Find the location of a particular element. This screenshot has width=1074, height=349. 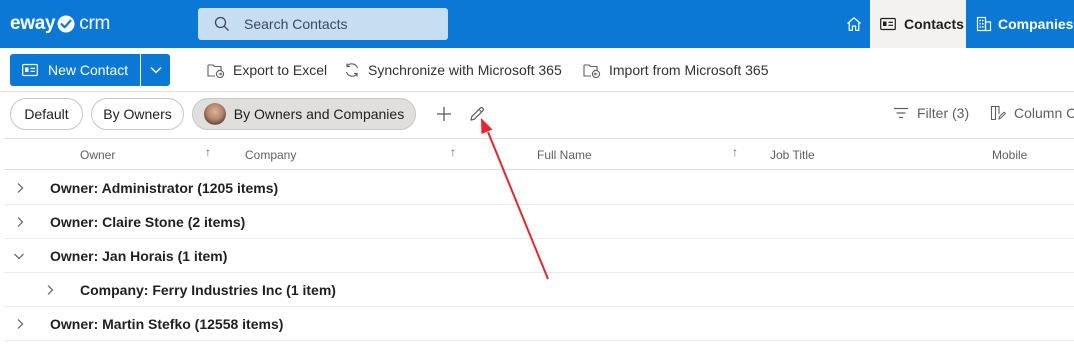

import-button: Import from Microsoft 365 is located at coordinates (676, 70).